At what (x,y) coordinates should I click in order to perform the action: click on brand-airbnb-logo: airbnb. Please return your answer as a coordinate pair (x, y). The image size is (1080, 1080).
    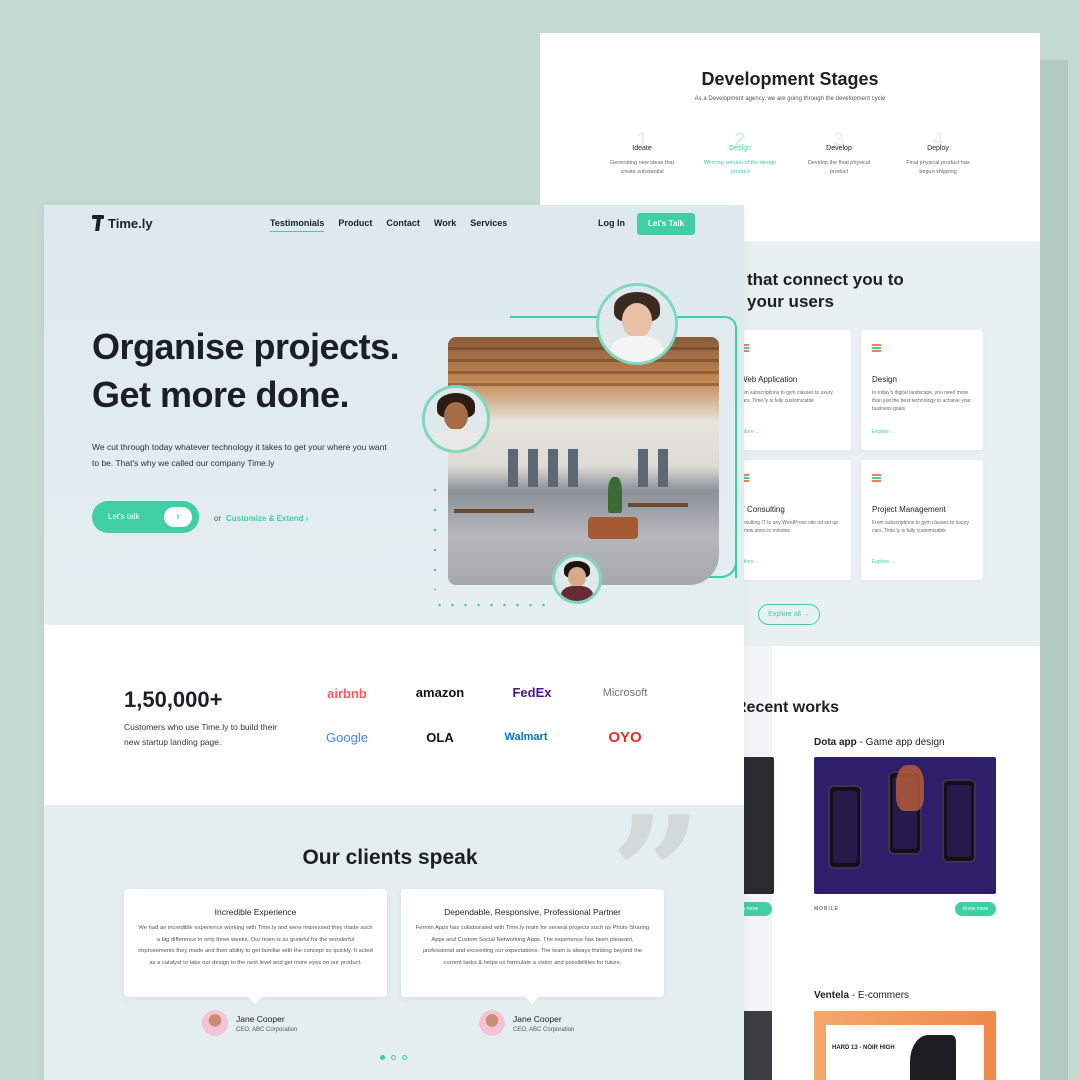
    Looking at the image, I should click on (347, 693).